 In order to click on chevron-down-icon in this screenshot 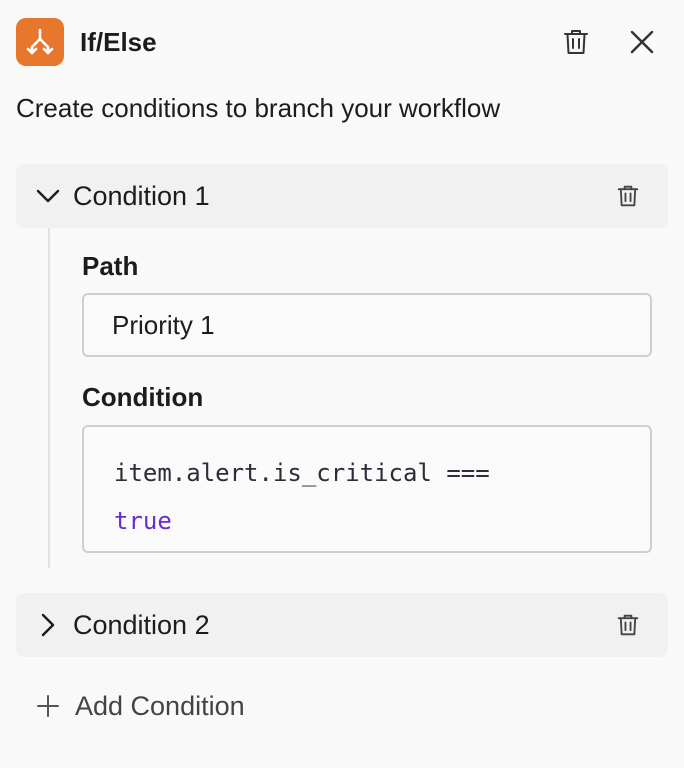, I will do `click(48, 196)`.